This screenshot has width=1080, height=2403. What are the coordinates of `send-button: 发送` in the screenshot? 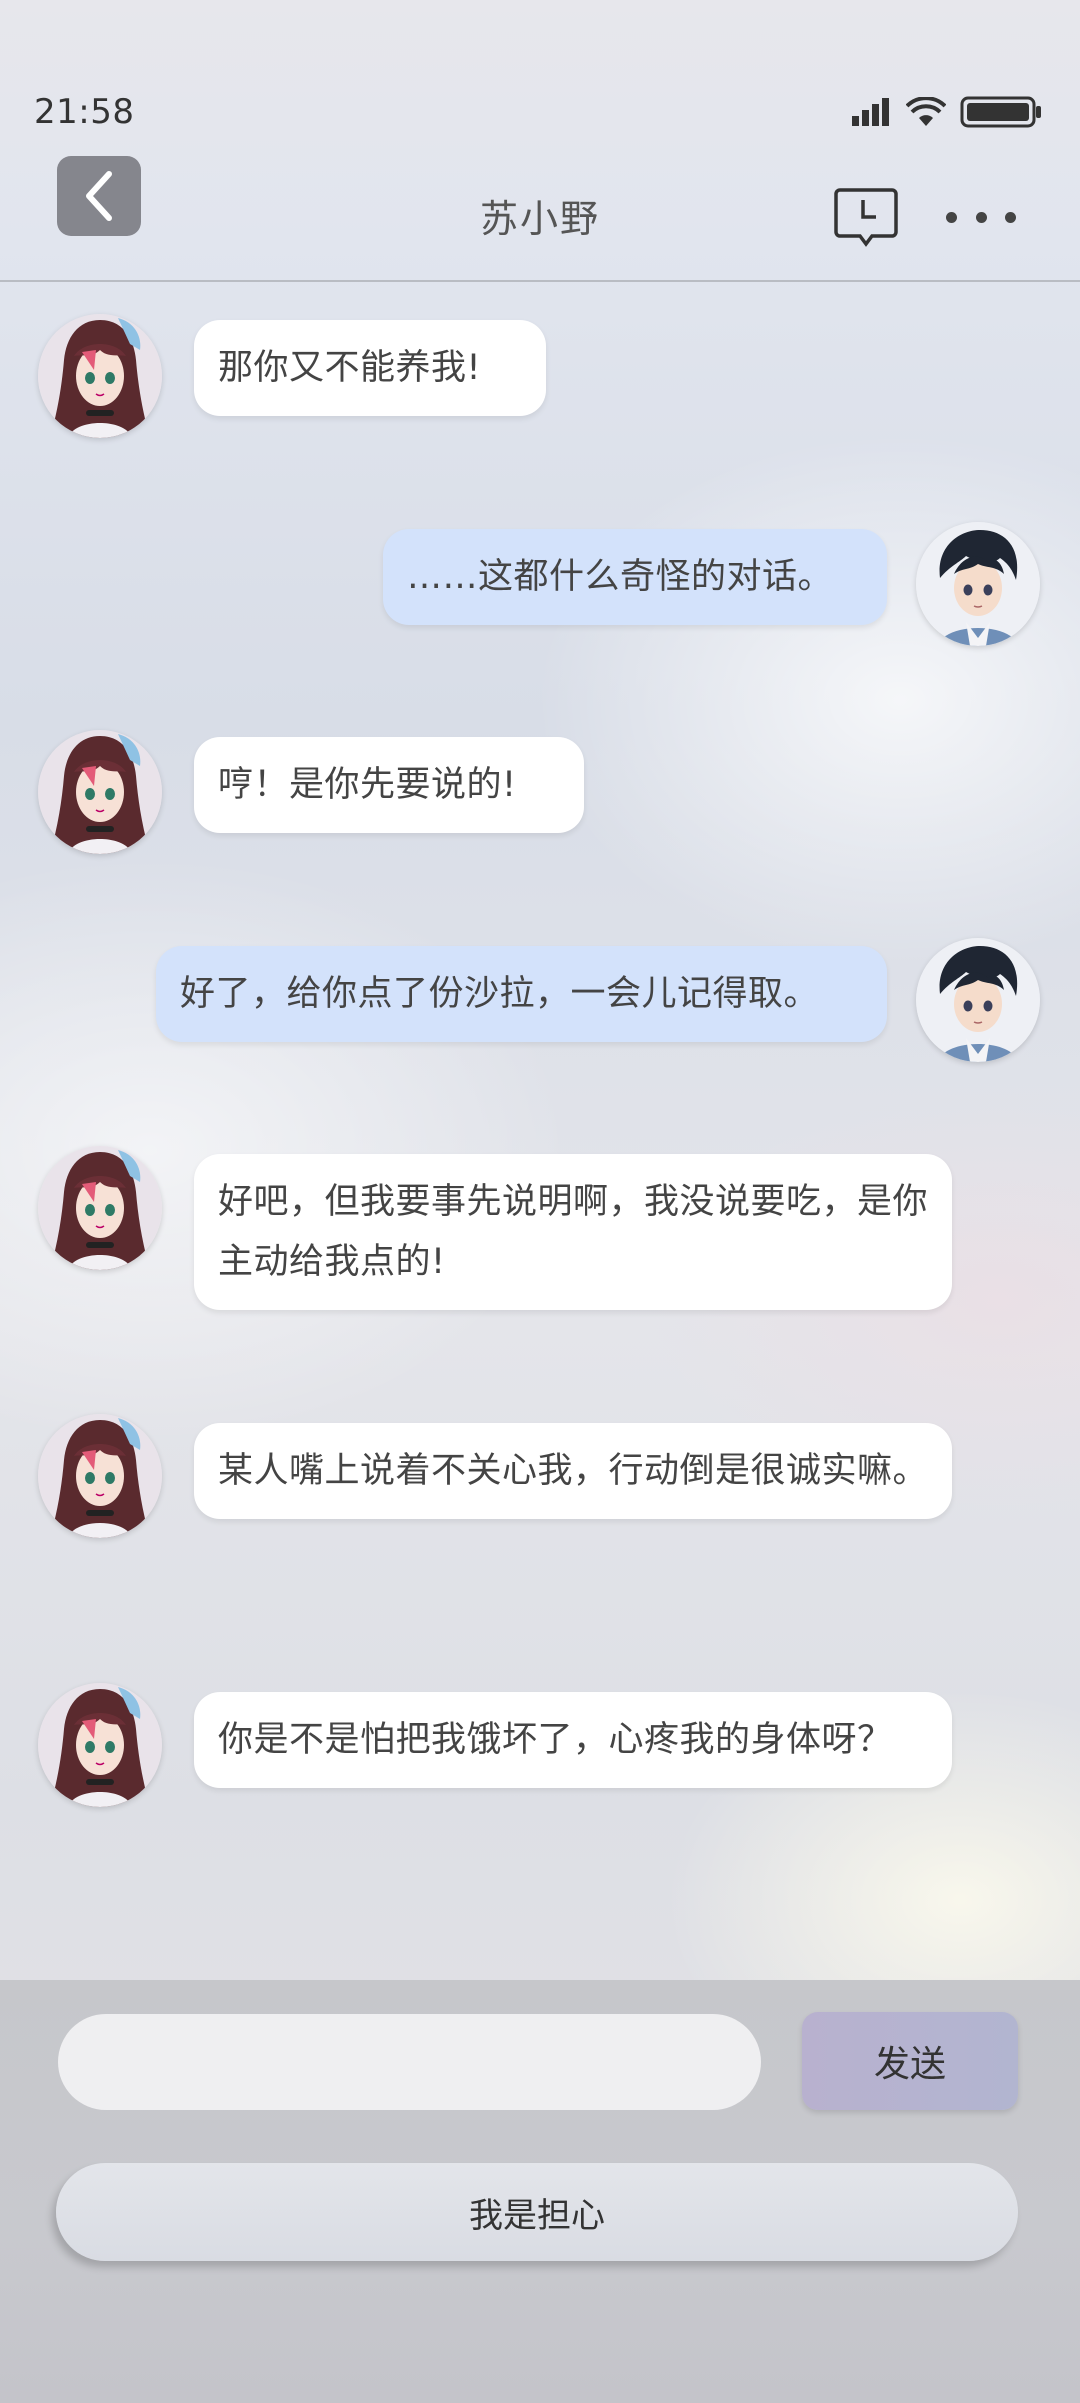 It's located at (910, 2061).